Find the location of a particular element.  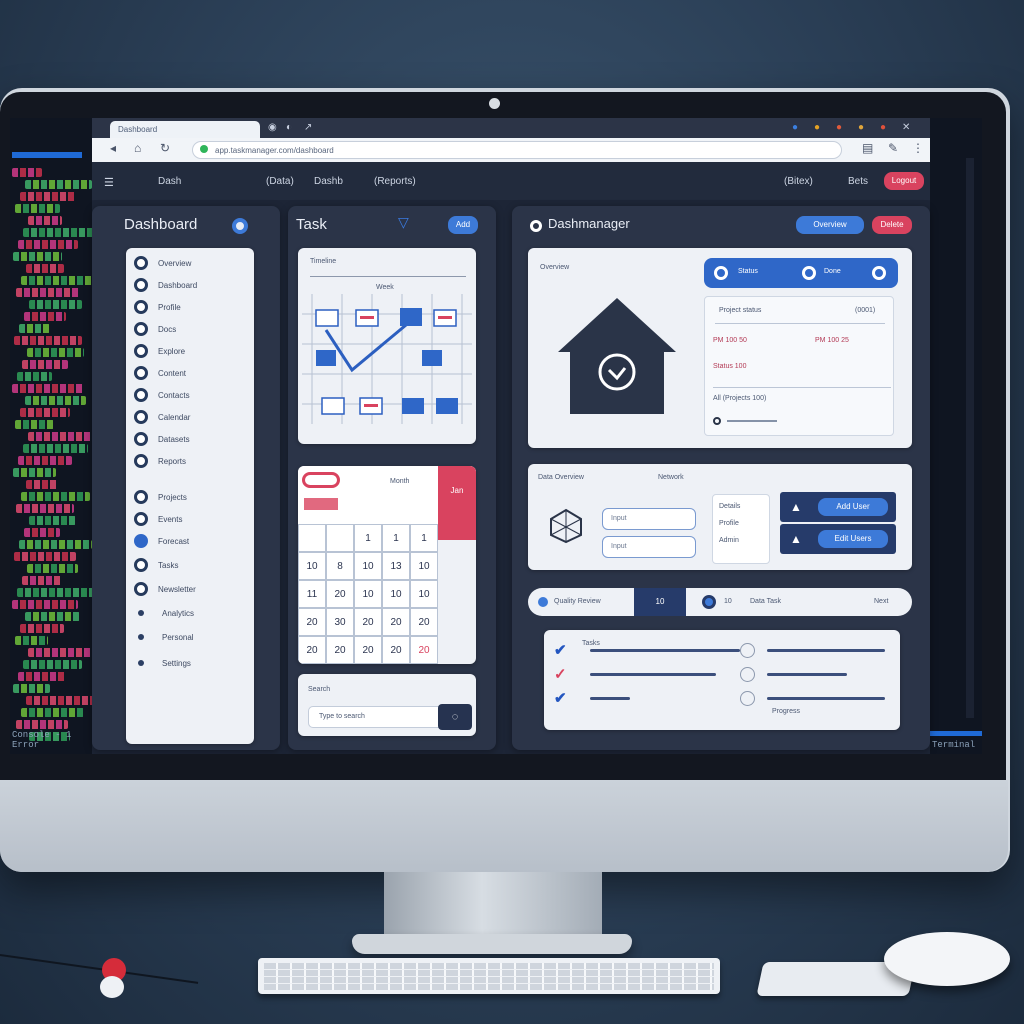

overview-button: Overview is located at coordinates (830, 225).